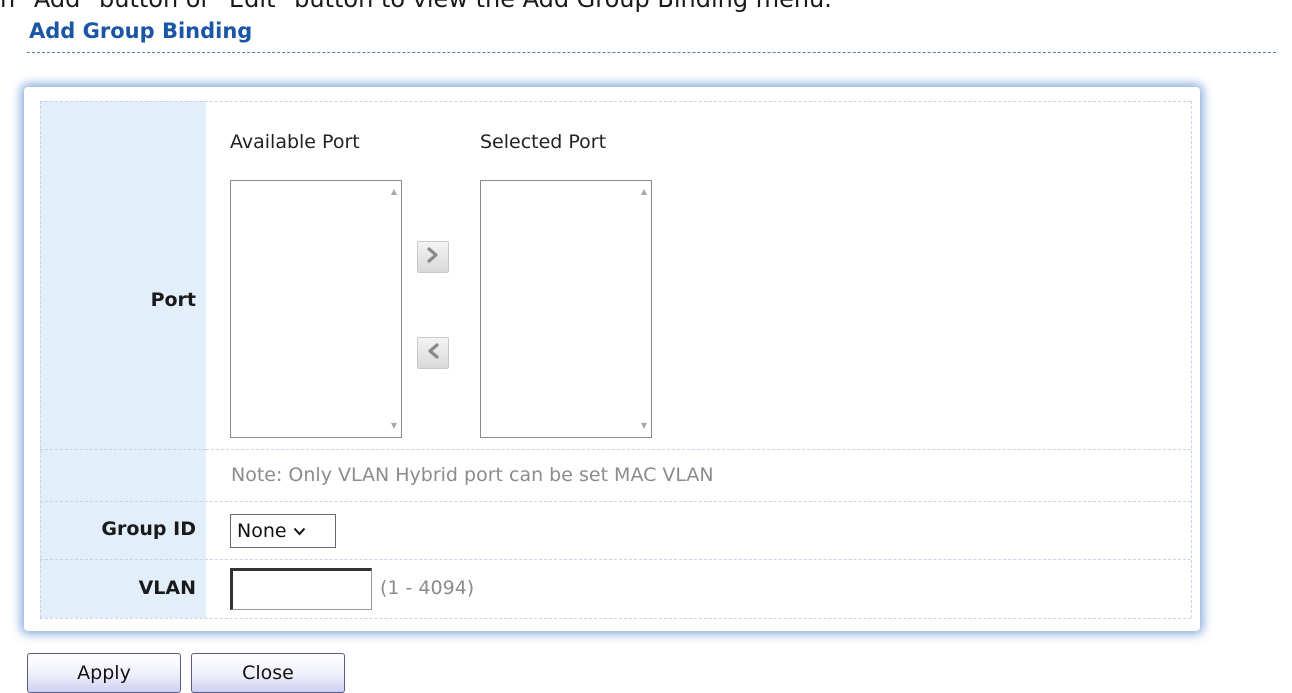 This screenshot has width=1292, height=693. What do you see at coordinates (427, 588) in the screenshot?
I see `vlan-range-hint: (1 - 4094)` at bounding box center [427, 588].